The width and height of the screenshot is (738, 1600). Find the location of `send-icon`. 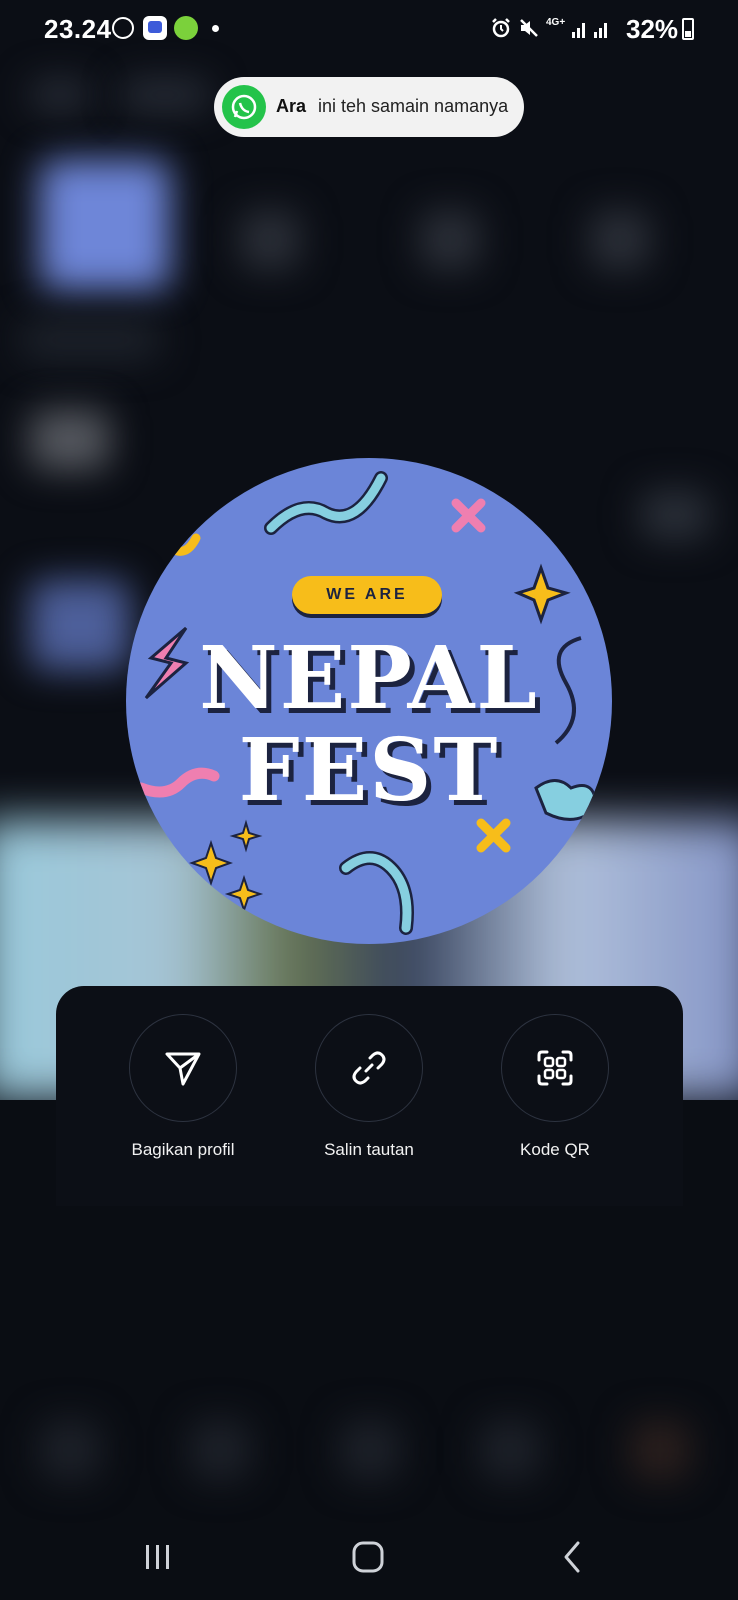

send-icon is located at coordinates (183, 1069).